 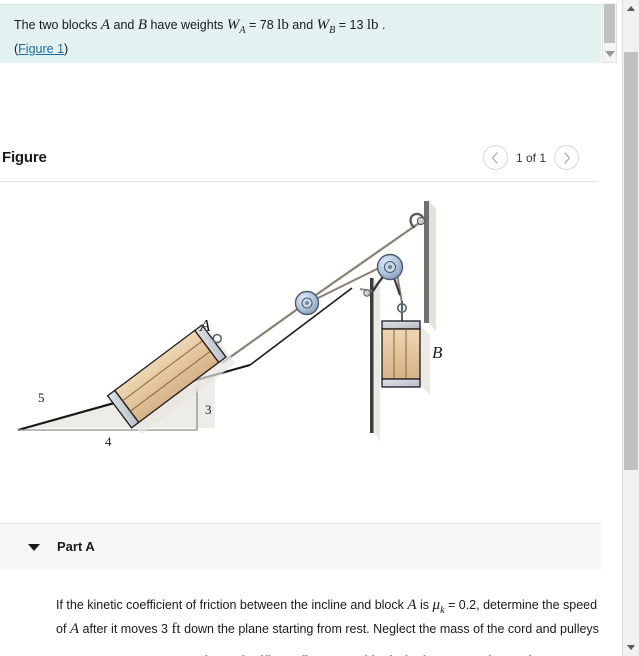 I want to click on chevron-left-icon, so click(x=495, y=157).